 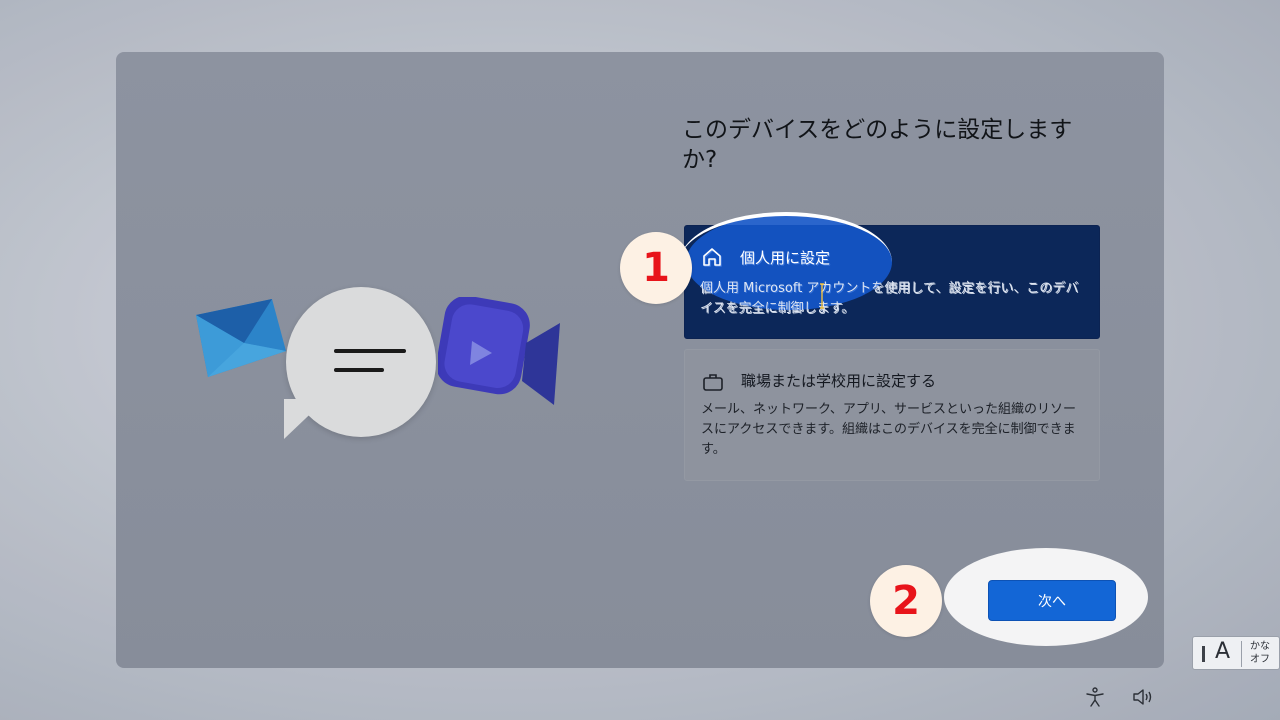 I want to click on volume-icon, so click(x=1143, y=697).